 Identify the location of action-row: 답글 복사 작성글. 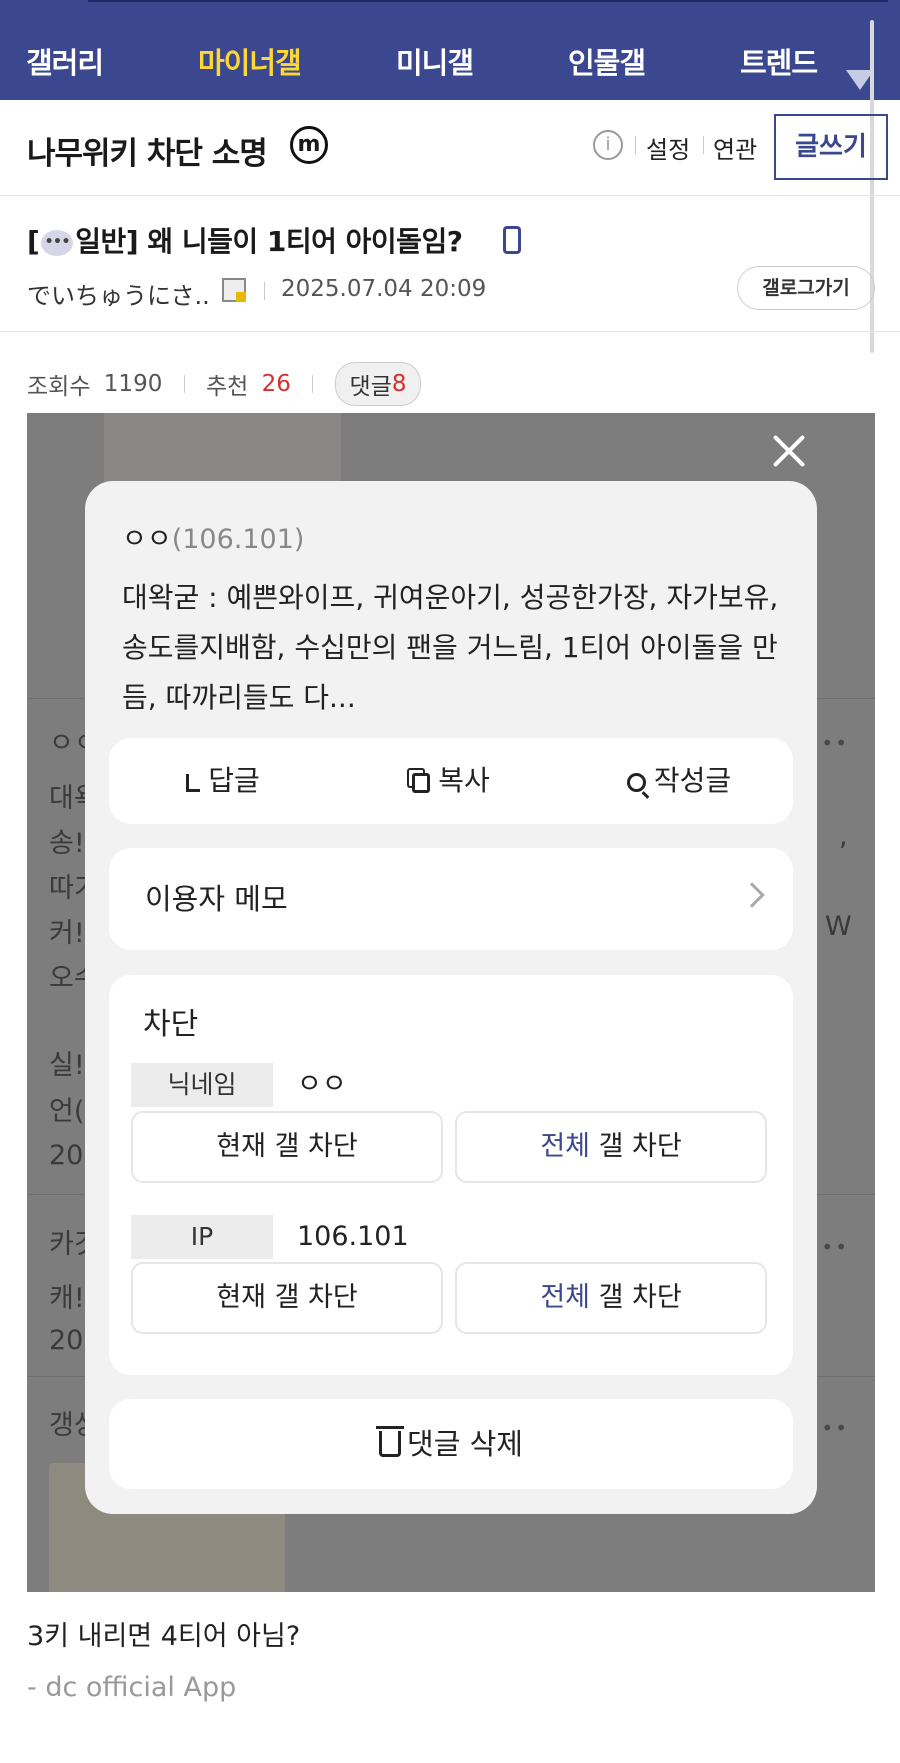
(451, 781).